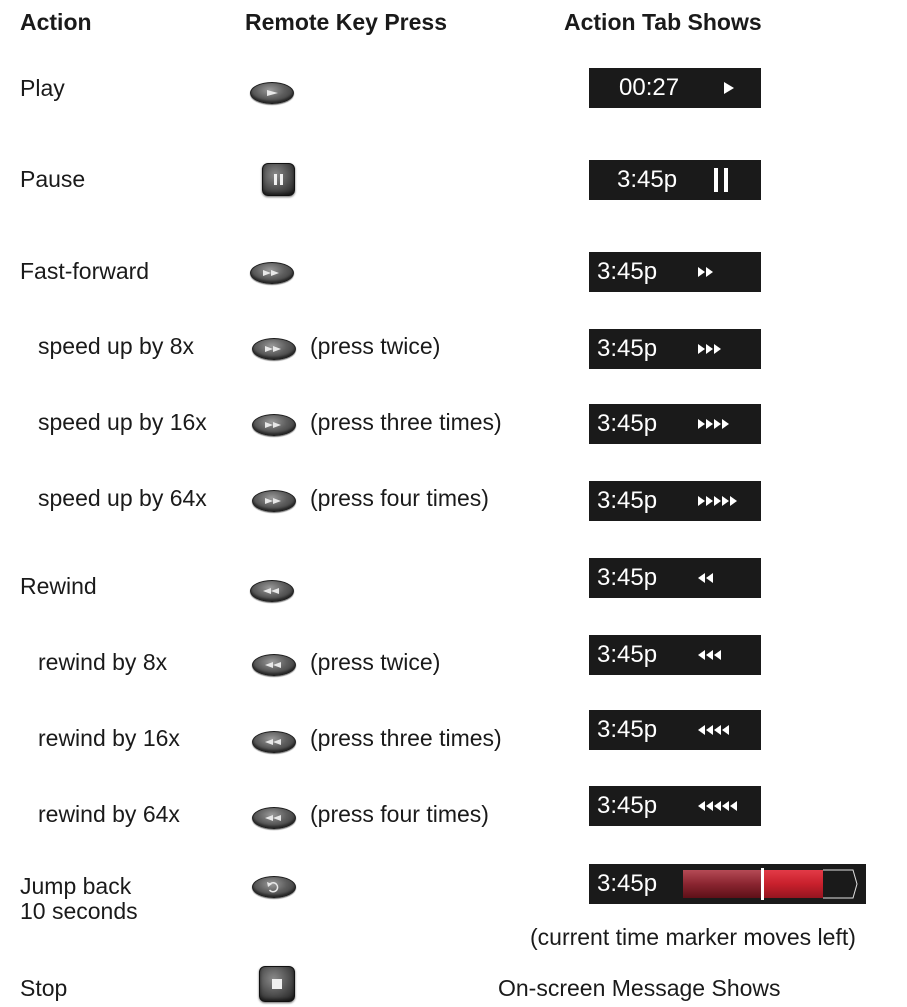 The height and width of the screenshot is (1007, 907). I want to click on row-play-label: Play, so click(42, 88).